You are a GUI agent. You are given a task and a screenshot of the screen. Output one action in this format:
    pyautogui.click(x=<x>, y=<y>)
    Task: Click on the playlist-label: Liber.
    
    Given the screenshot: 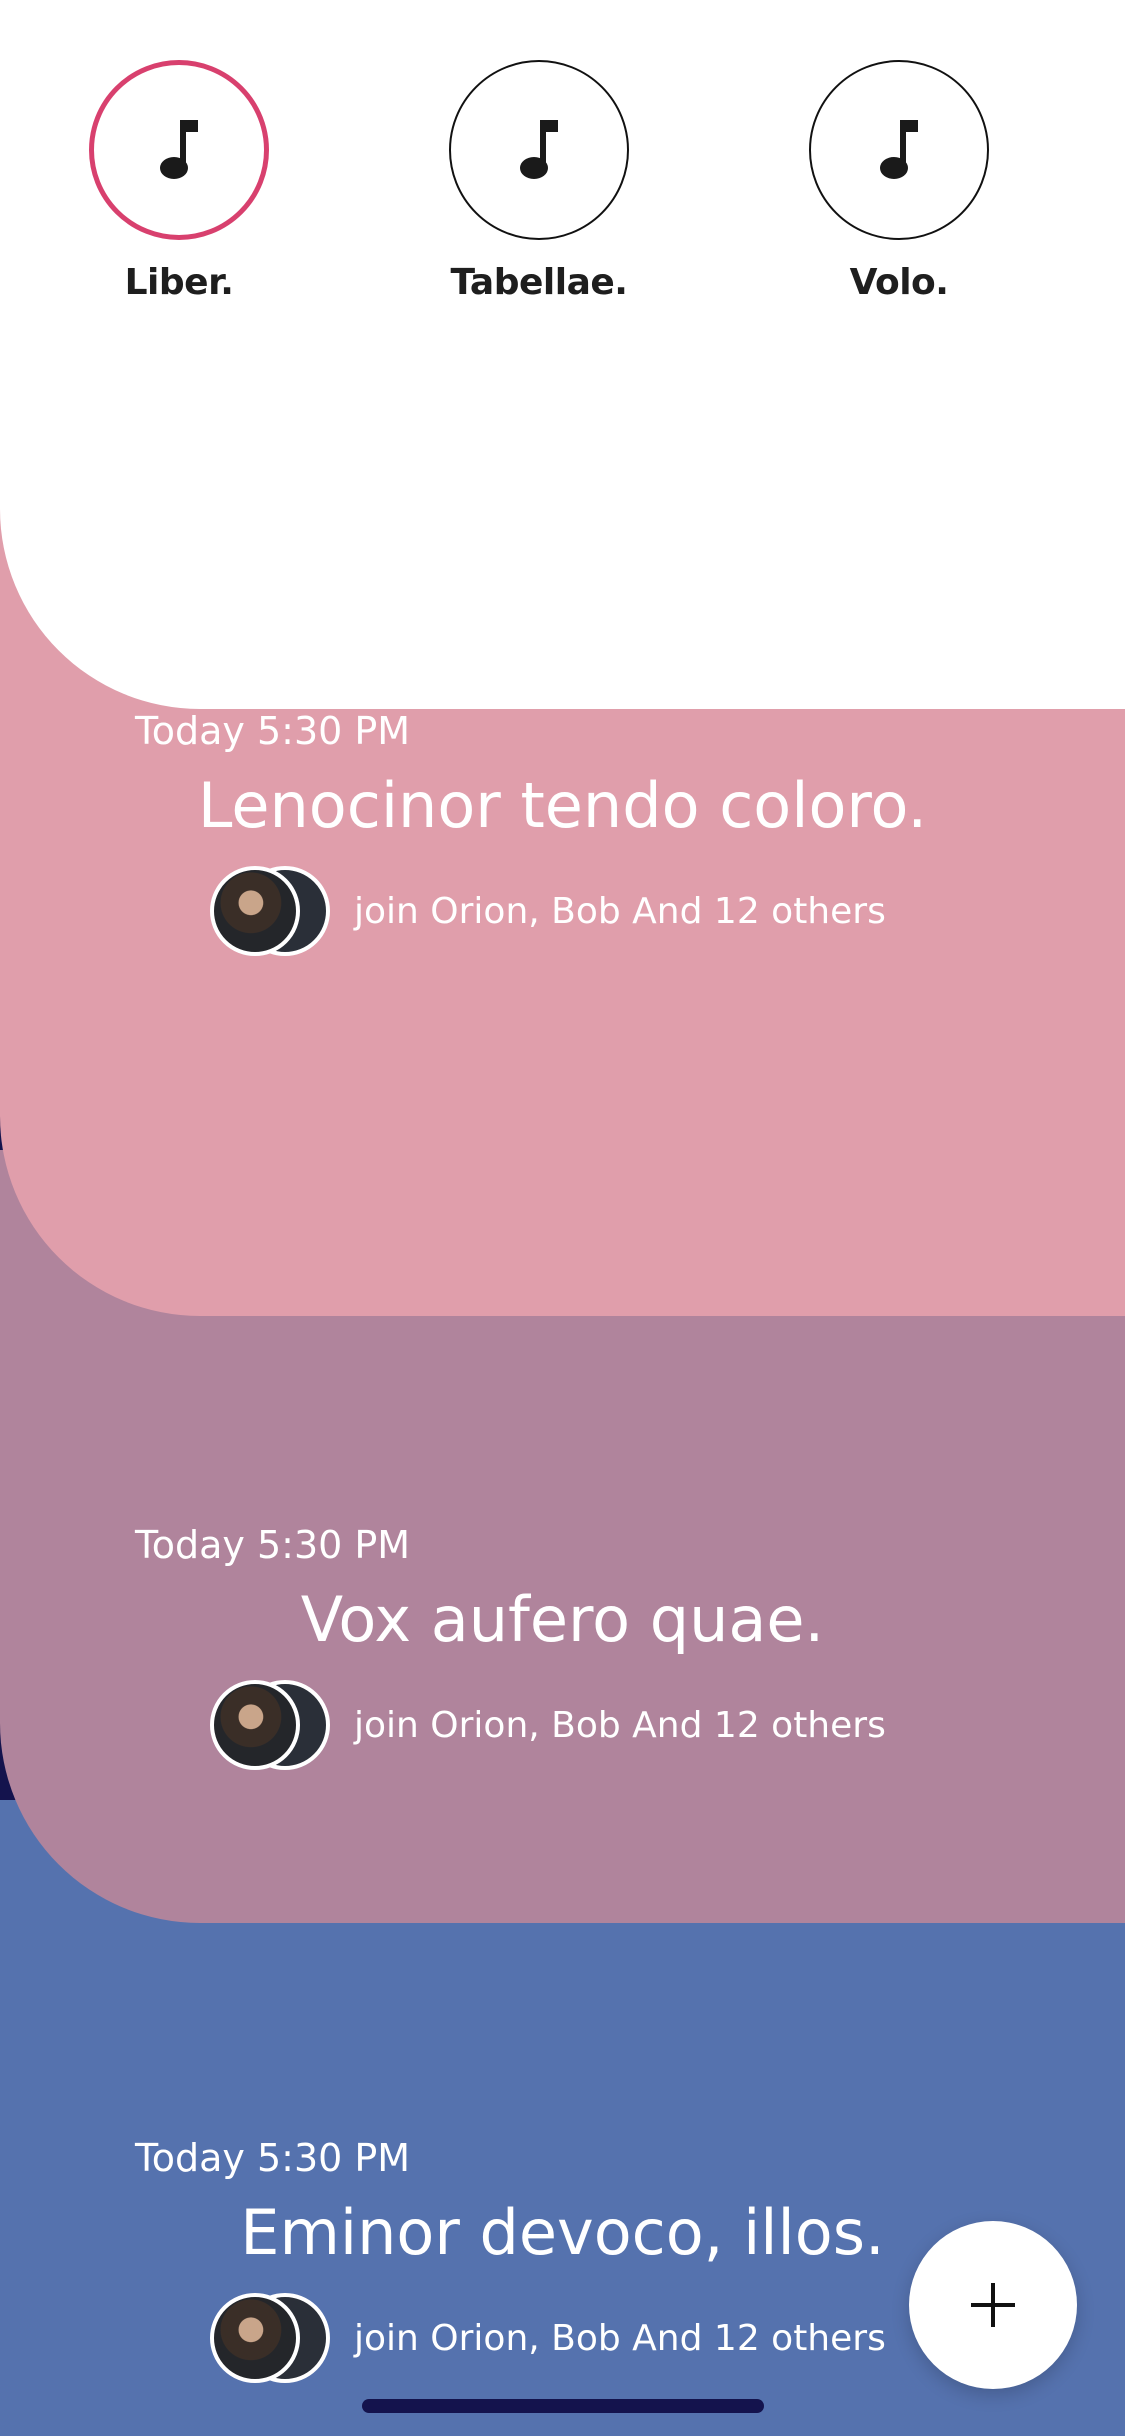 What is the action you would take?
    pyautogui.click(x=179, y=282)
    